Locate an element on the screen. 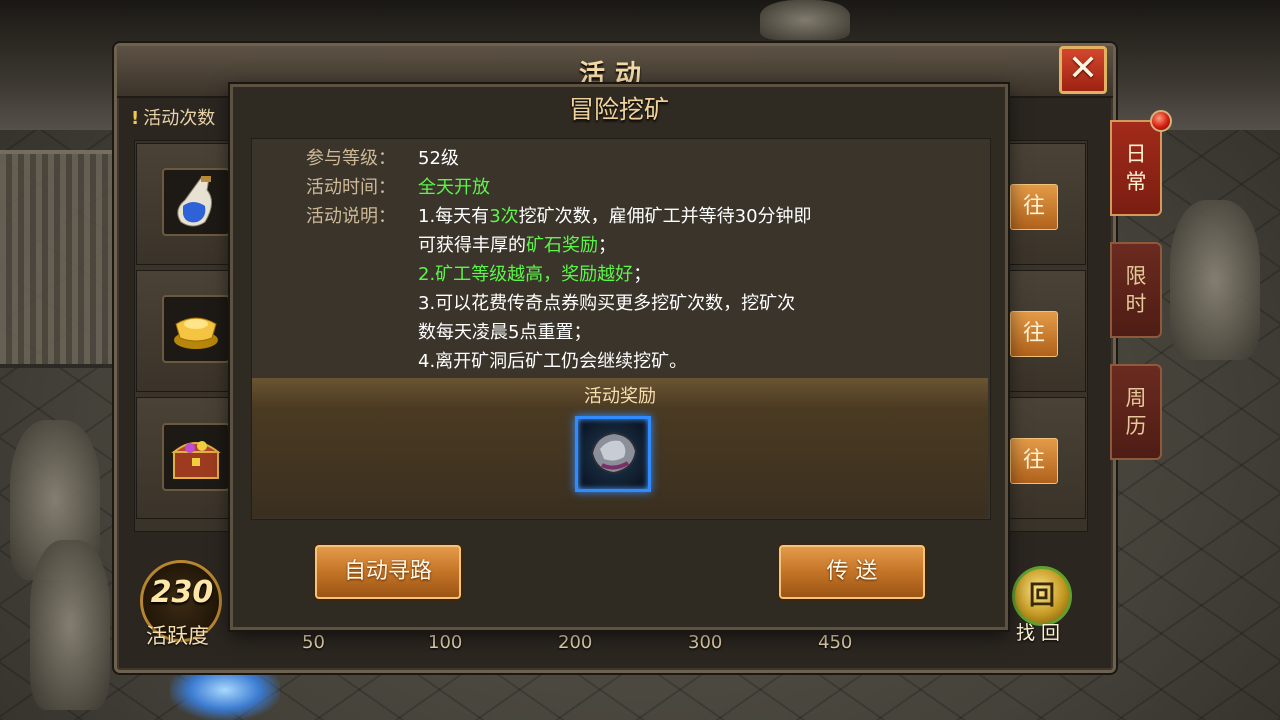 This screenshot has height=720, width=1280. level-key: 参与等级： is located at coordinates (351, 158).